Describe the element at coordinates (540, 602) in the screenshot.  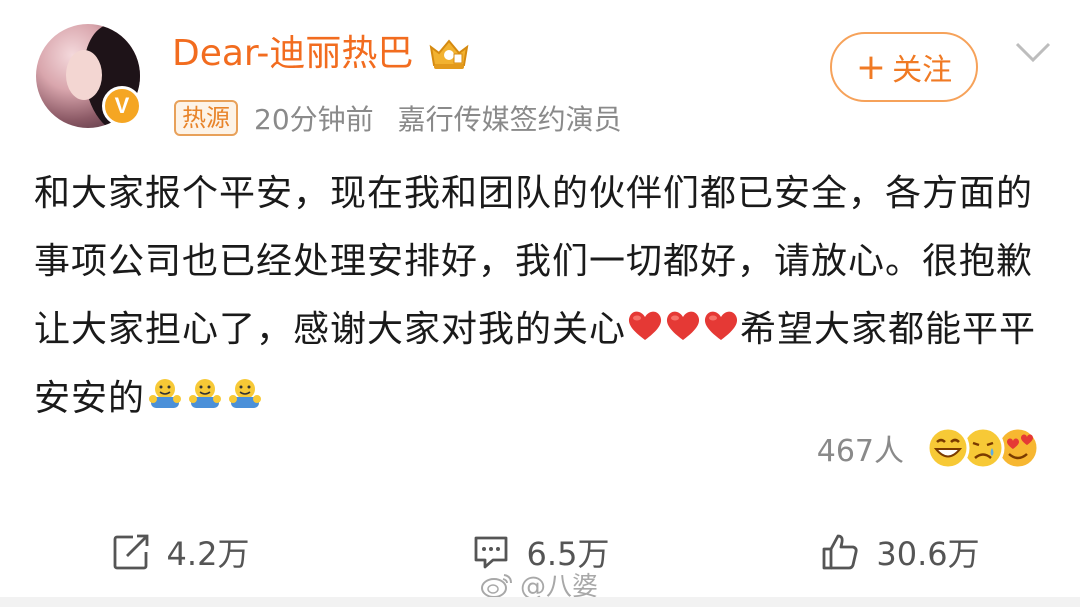
I see `bottom-divider` at that location.